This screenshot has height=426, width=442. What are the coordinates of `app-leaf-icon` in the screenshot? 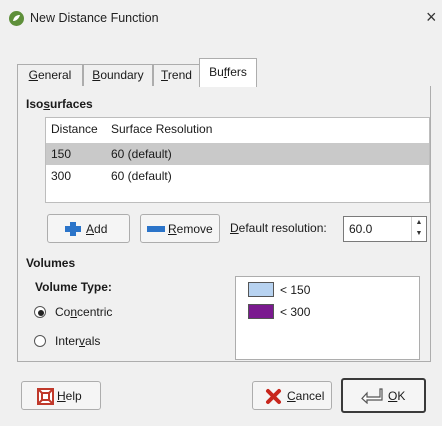 It's located at (16, 18).